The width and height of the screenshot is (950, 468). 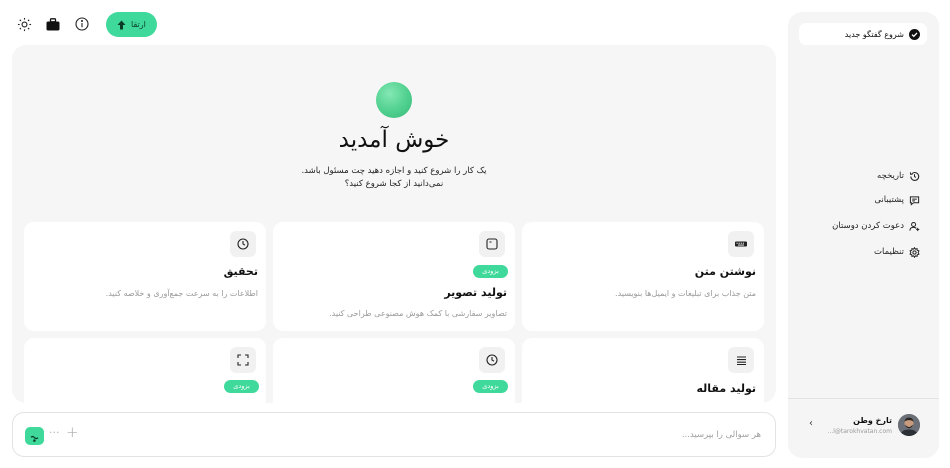 I want to click on add-attachment-icon: +, so click(x=72, y=432).